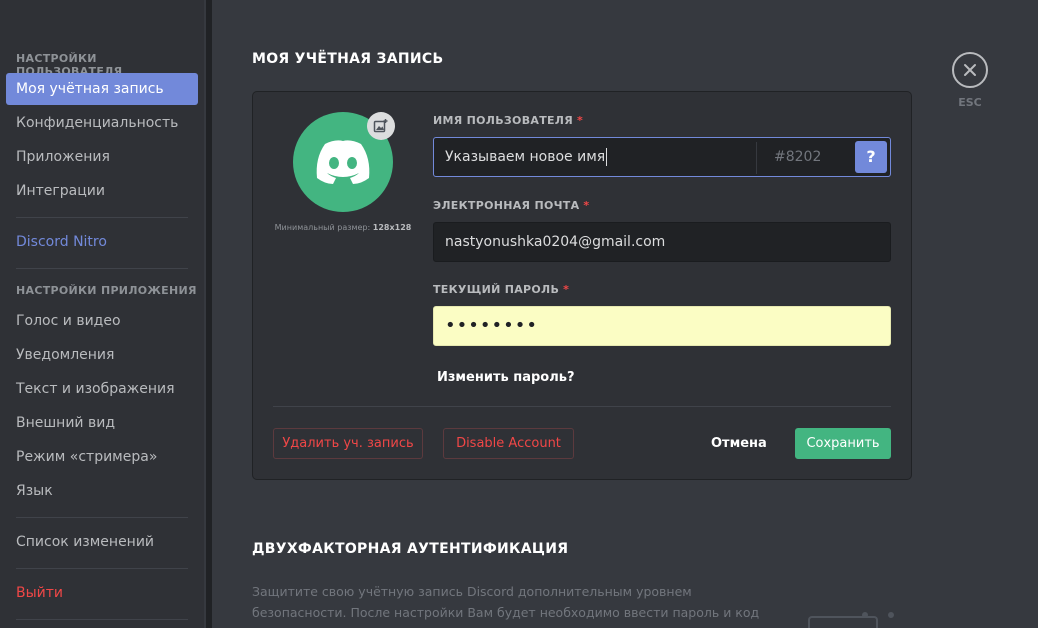 The image size is (1038, 628). Describe the element at coordinates (106, 290) in the screenshot. I see `app-settings-header: НАСТРОЙКИ ПРИЛОЖЕНИЯ` at that location.